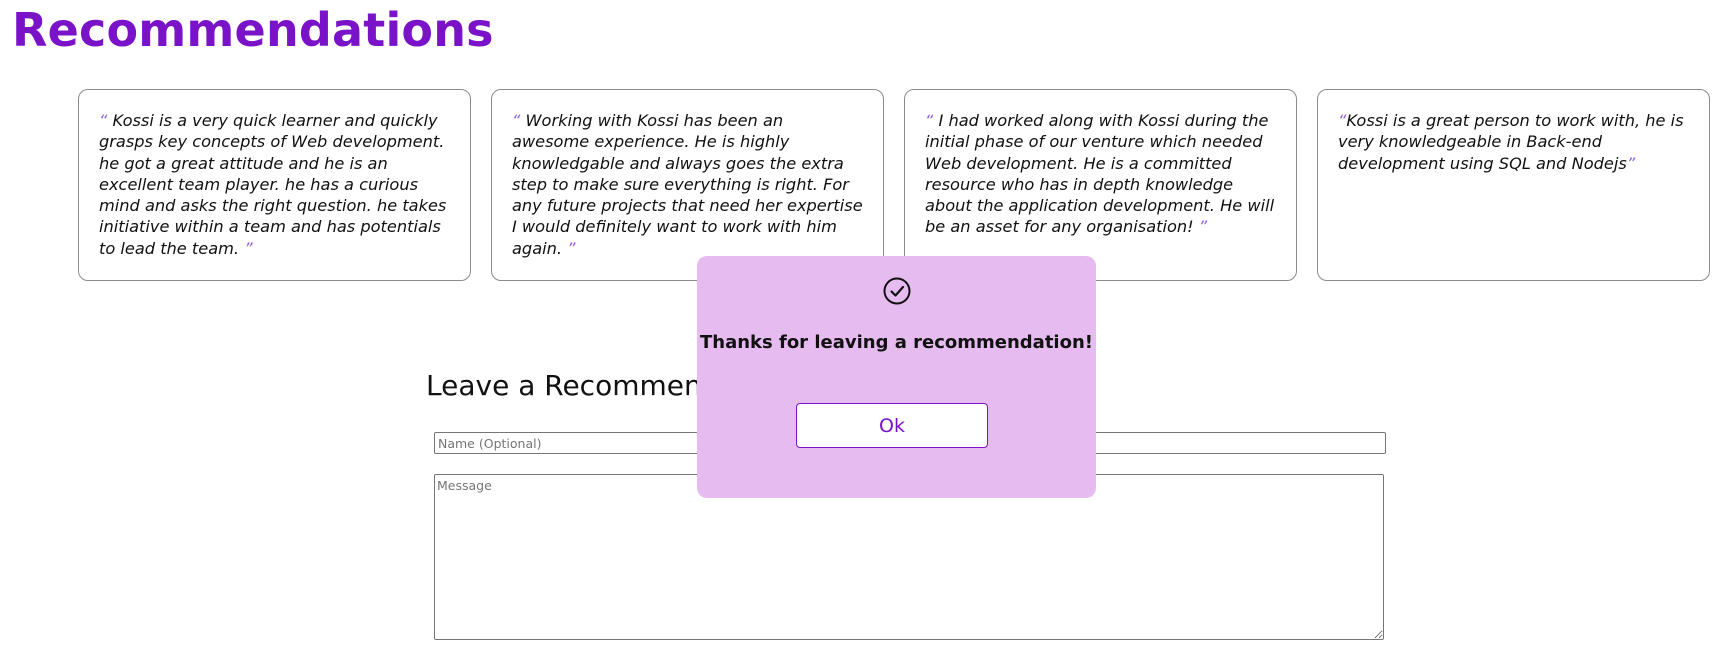 The image size is (1733, 648). What do you see at coordinates (892, 425) in the screenshot?
I see `ok-button: Ok` at bounding box center [892, 425].